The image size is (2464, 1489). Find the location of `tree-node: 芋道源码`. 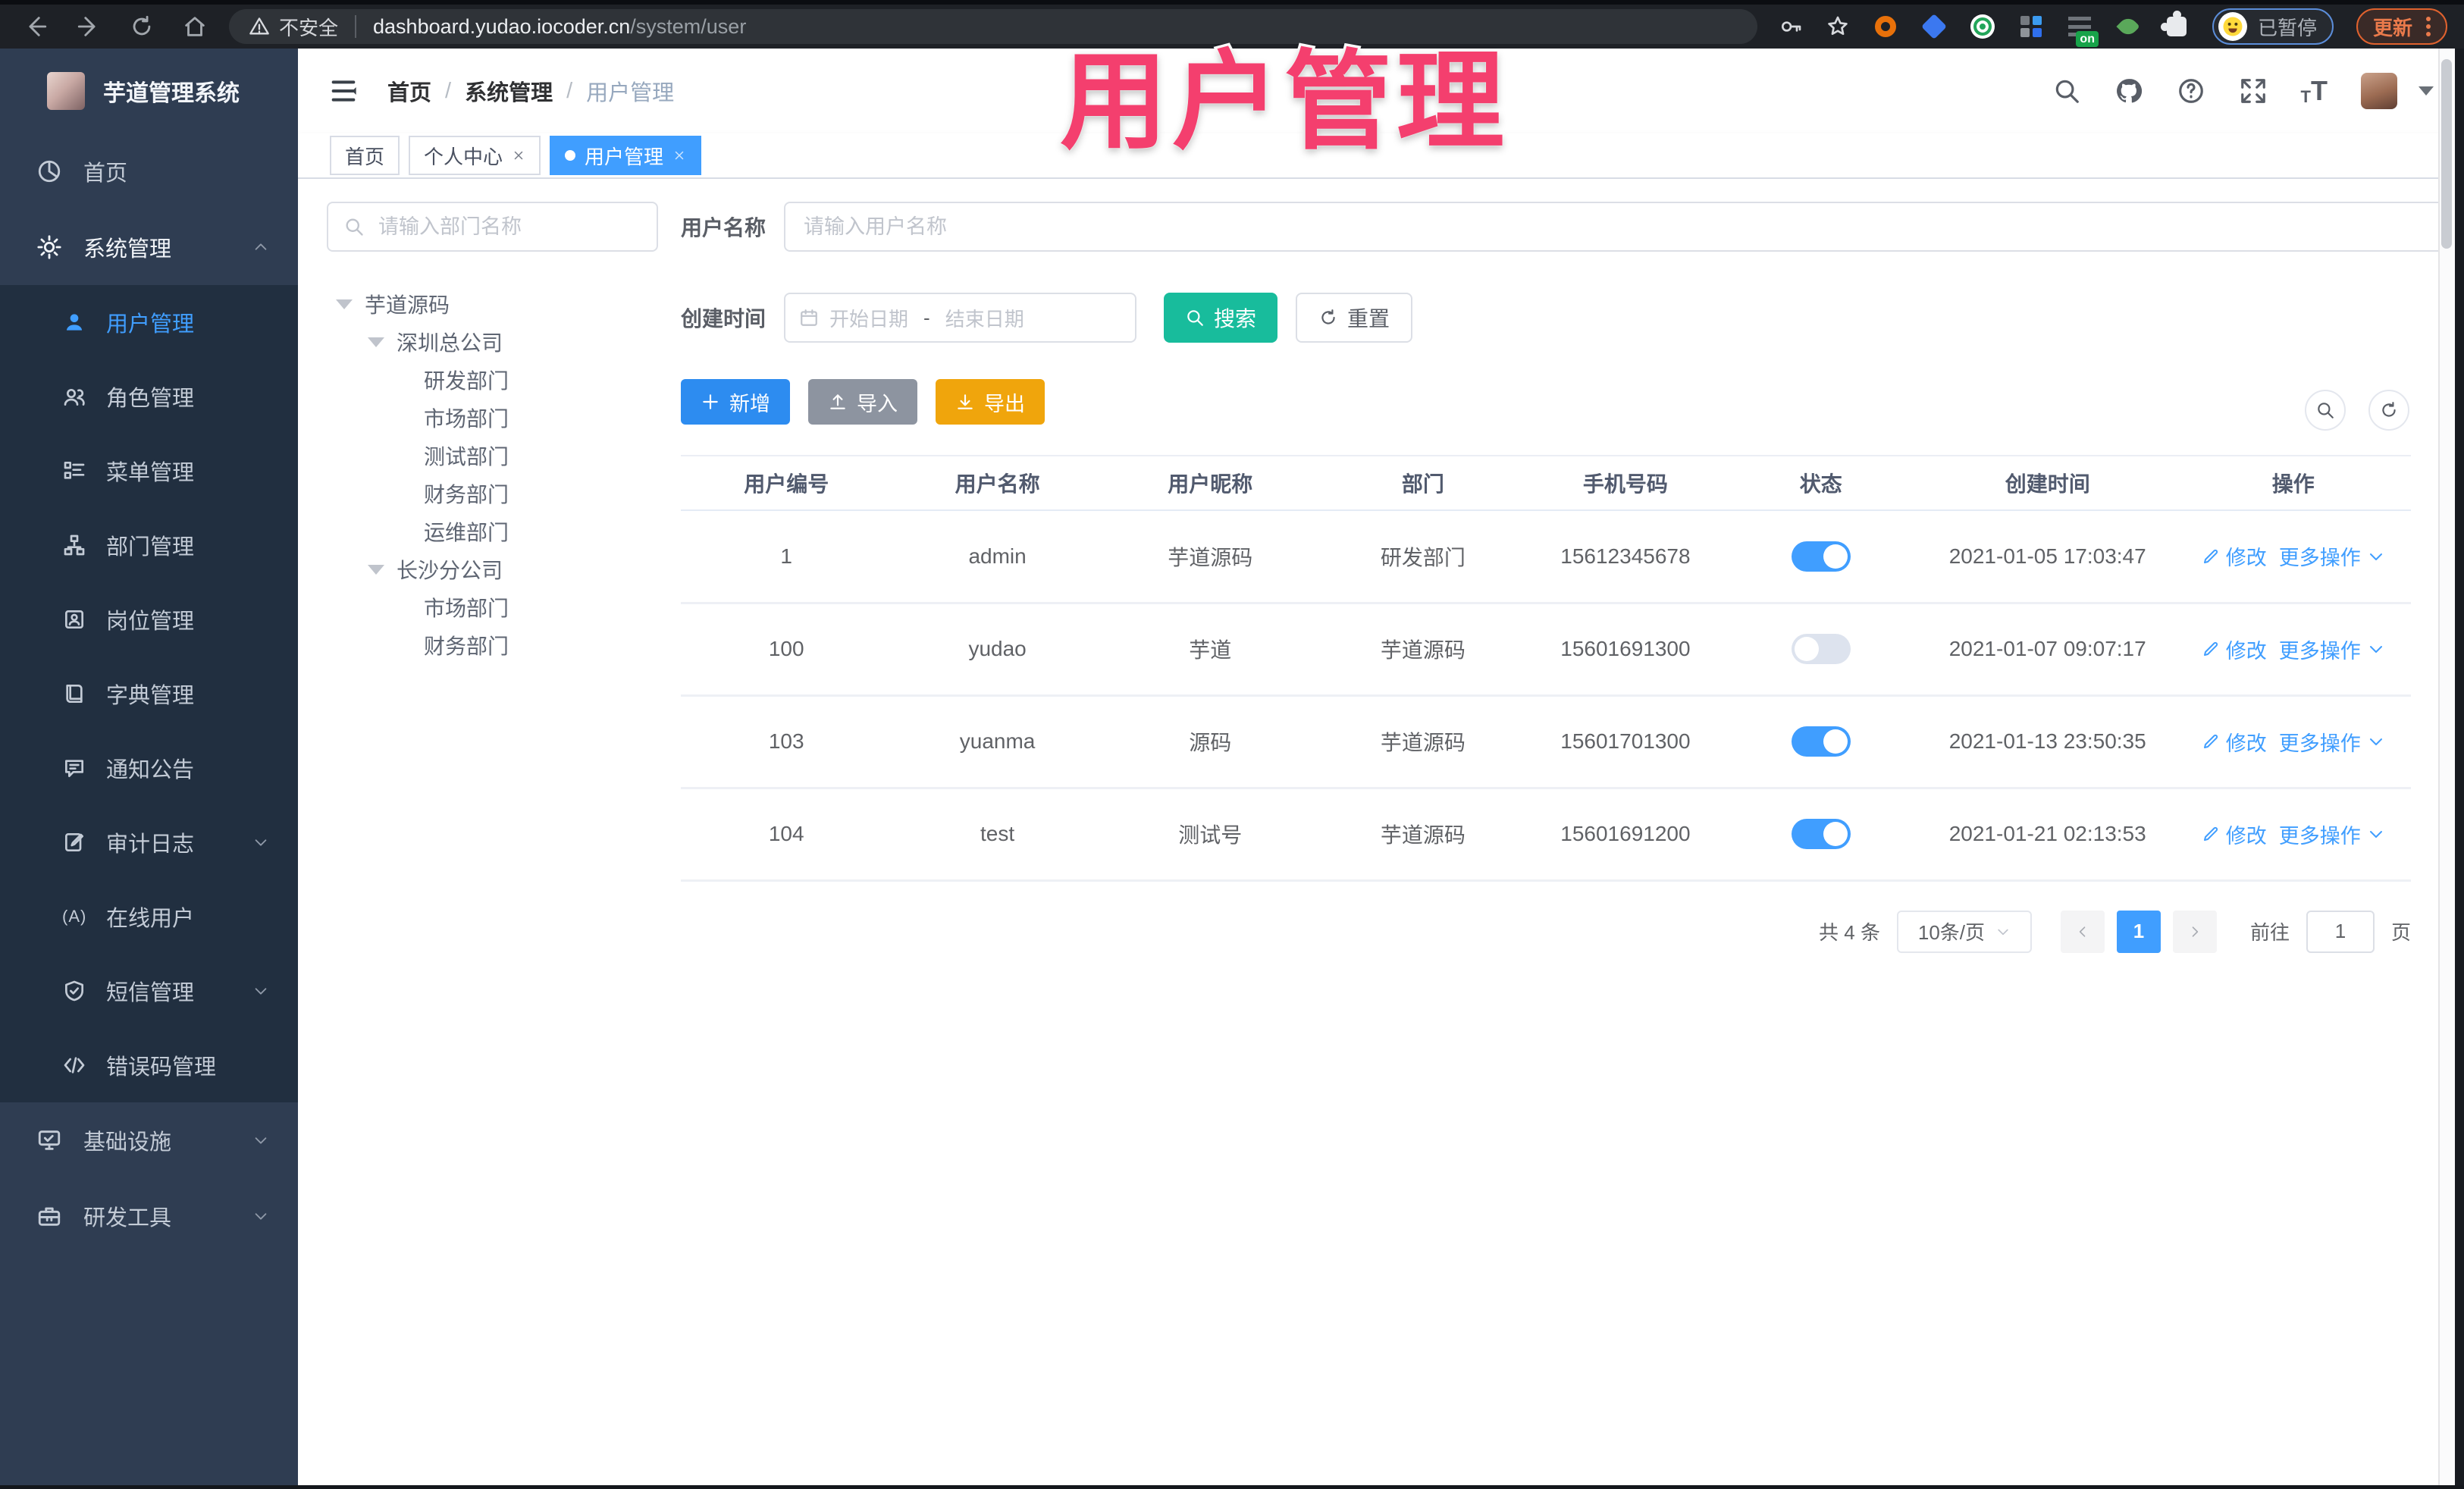

tree-node: 芋道源码 is located at coordinates (493, 304).